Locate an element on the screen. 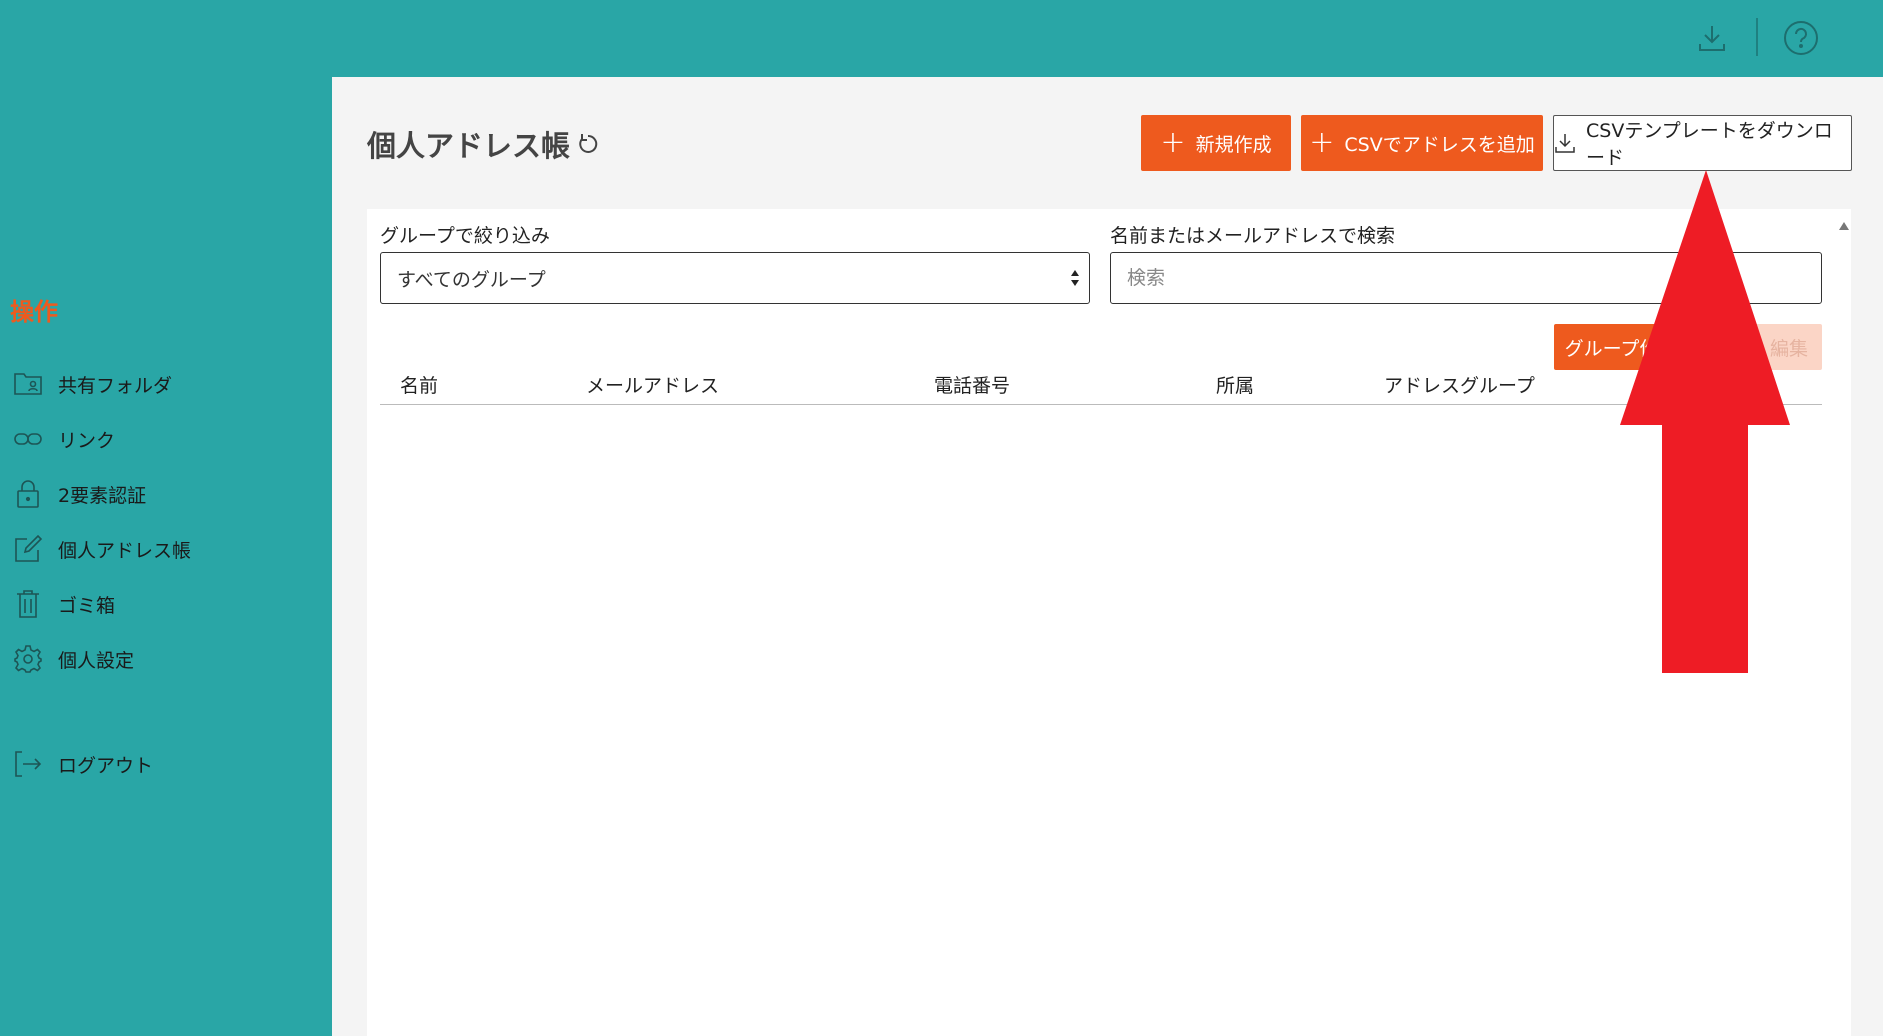 The width and height of the screenshot is (1883, 1036). refresh-icon is located at coordinates (588, 144).